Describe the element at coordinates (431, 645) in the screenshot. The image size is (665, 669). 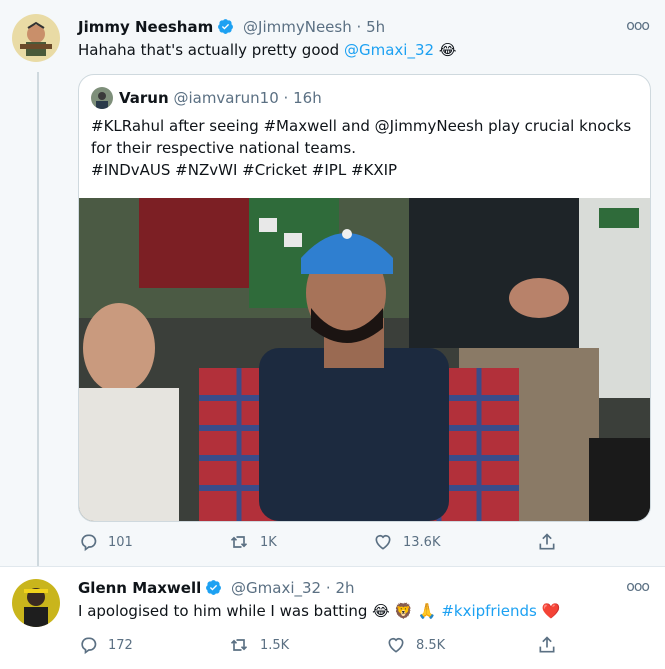
I see `like-count: 8.5K` at that location.